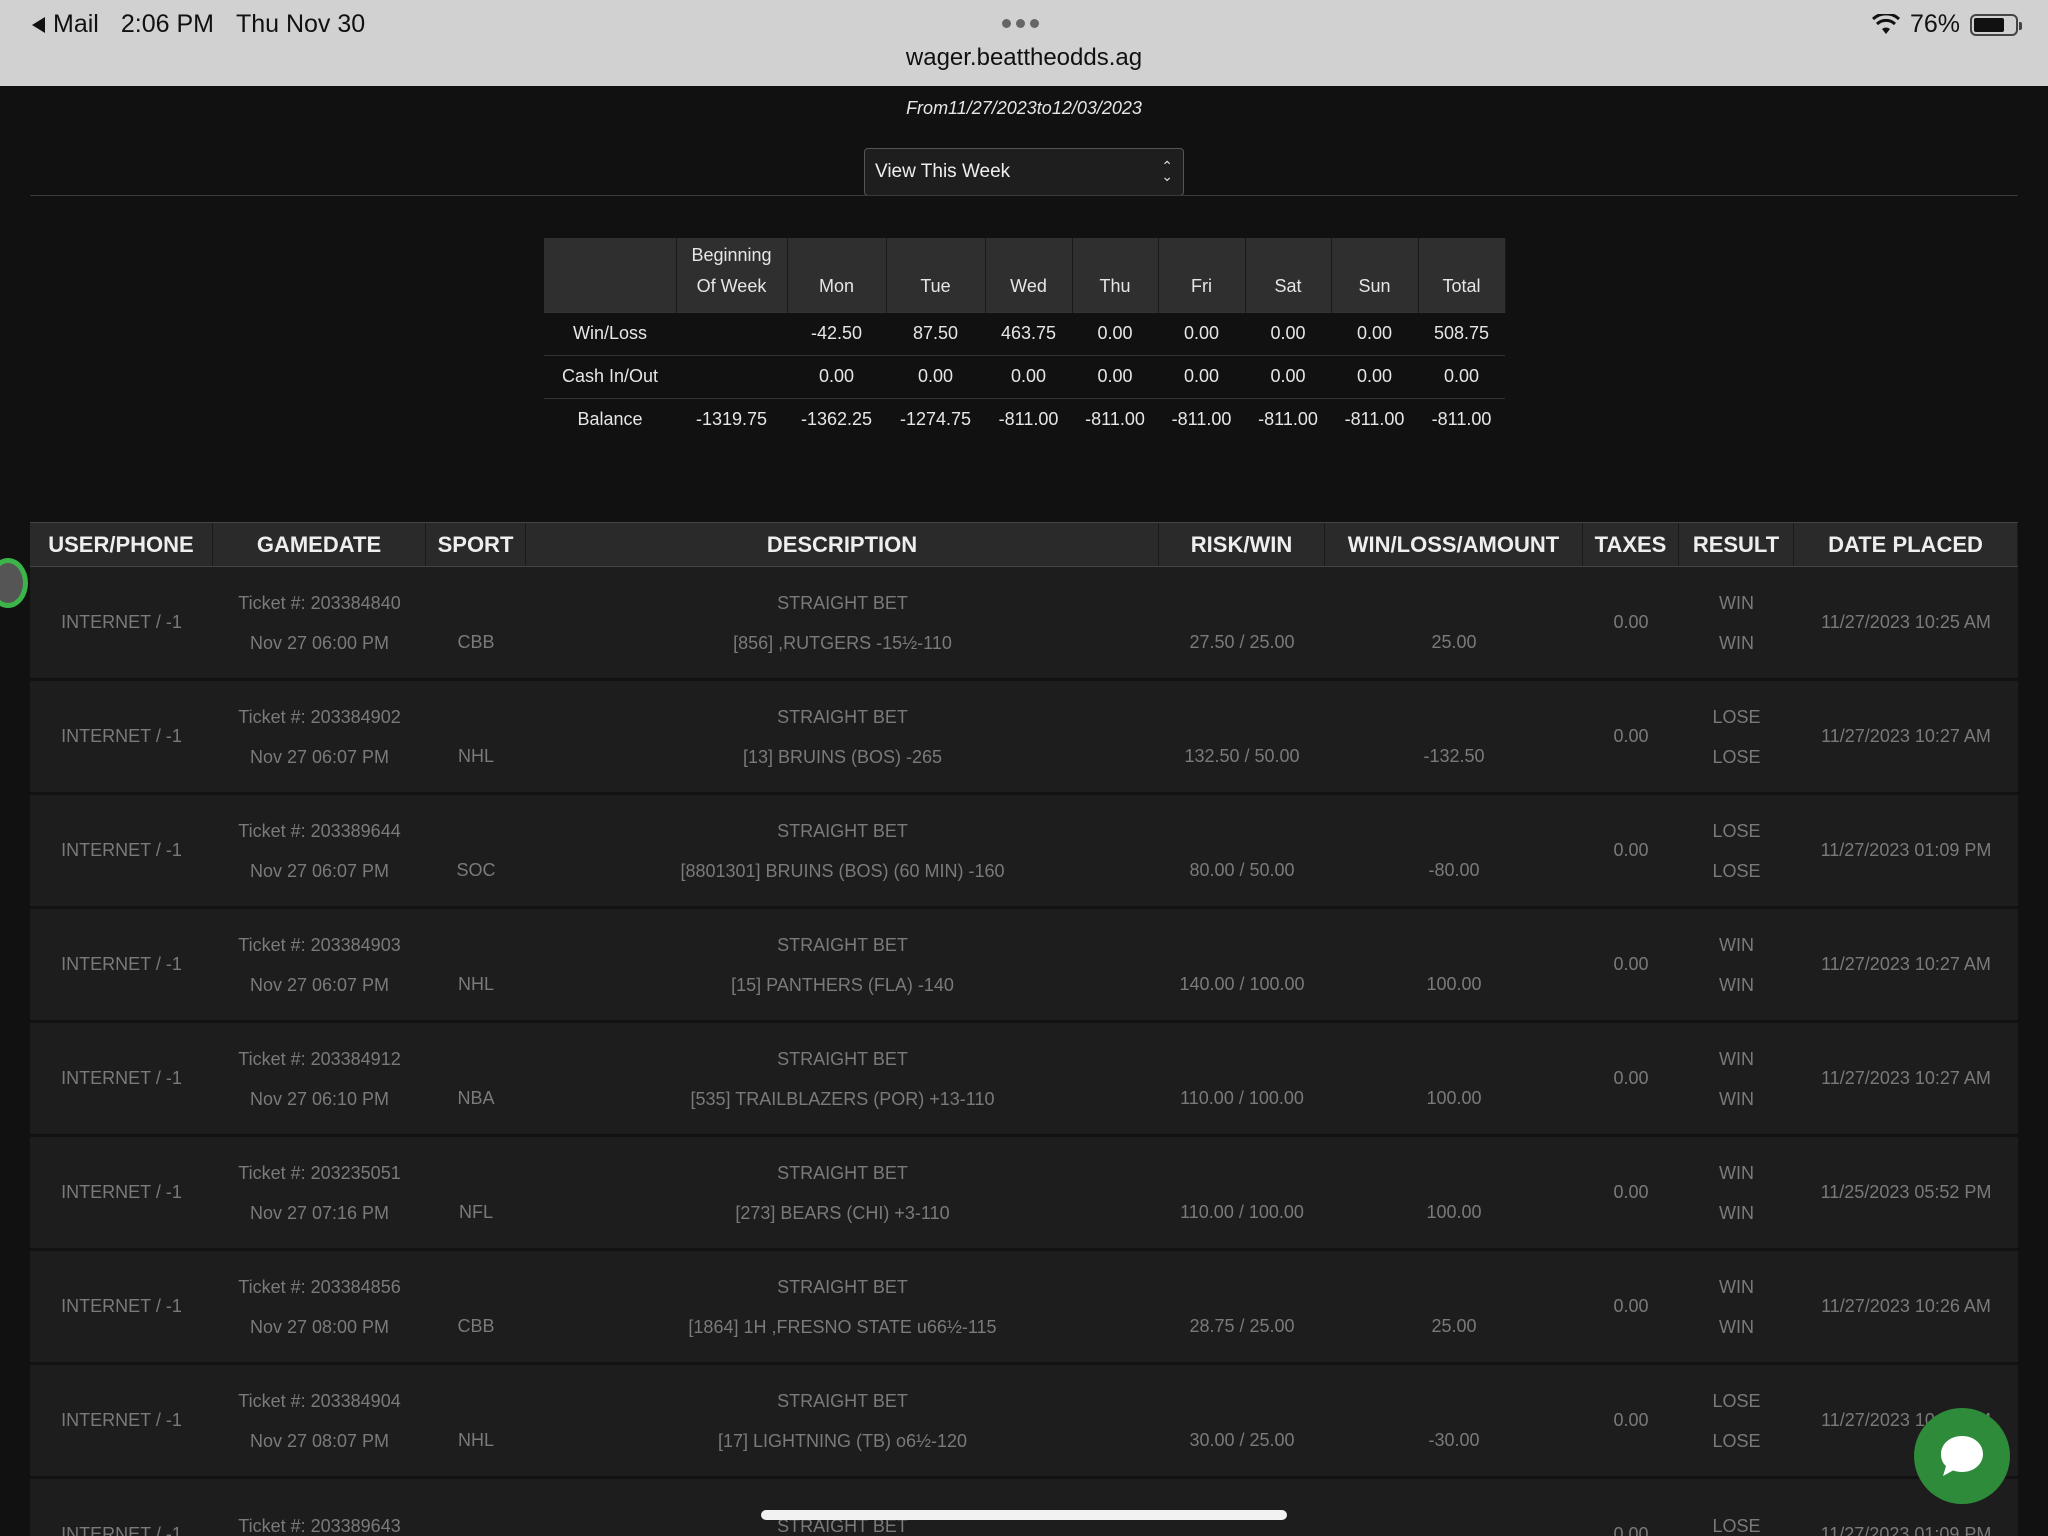  Describe the element at coordinates (836, 333) in the screenshot. I see `summary-cell: -42.50` at that location.